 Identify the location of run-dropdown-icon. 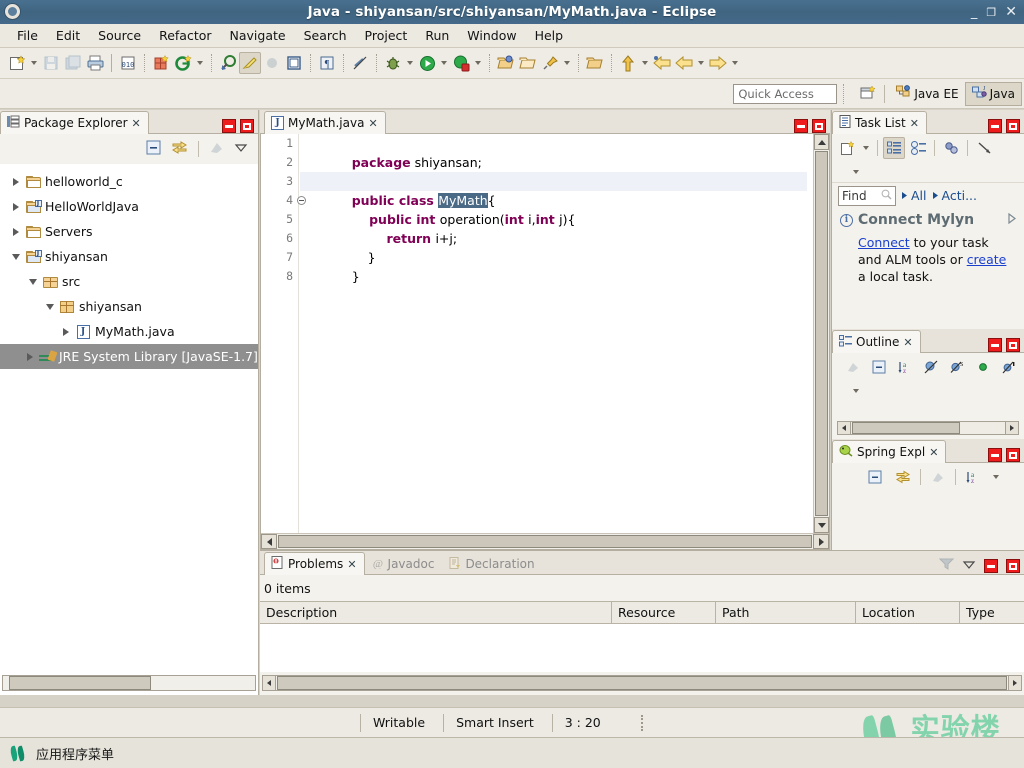
(444, 63).